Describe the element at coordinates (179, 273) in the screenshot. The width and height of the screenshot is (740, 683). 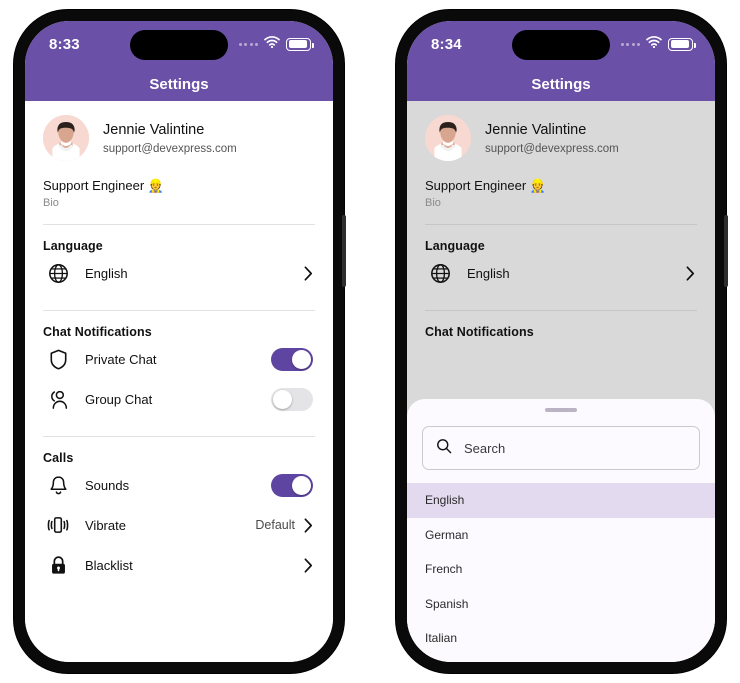
I see `row-language: English` at that location.